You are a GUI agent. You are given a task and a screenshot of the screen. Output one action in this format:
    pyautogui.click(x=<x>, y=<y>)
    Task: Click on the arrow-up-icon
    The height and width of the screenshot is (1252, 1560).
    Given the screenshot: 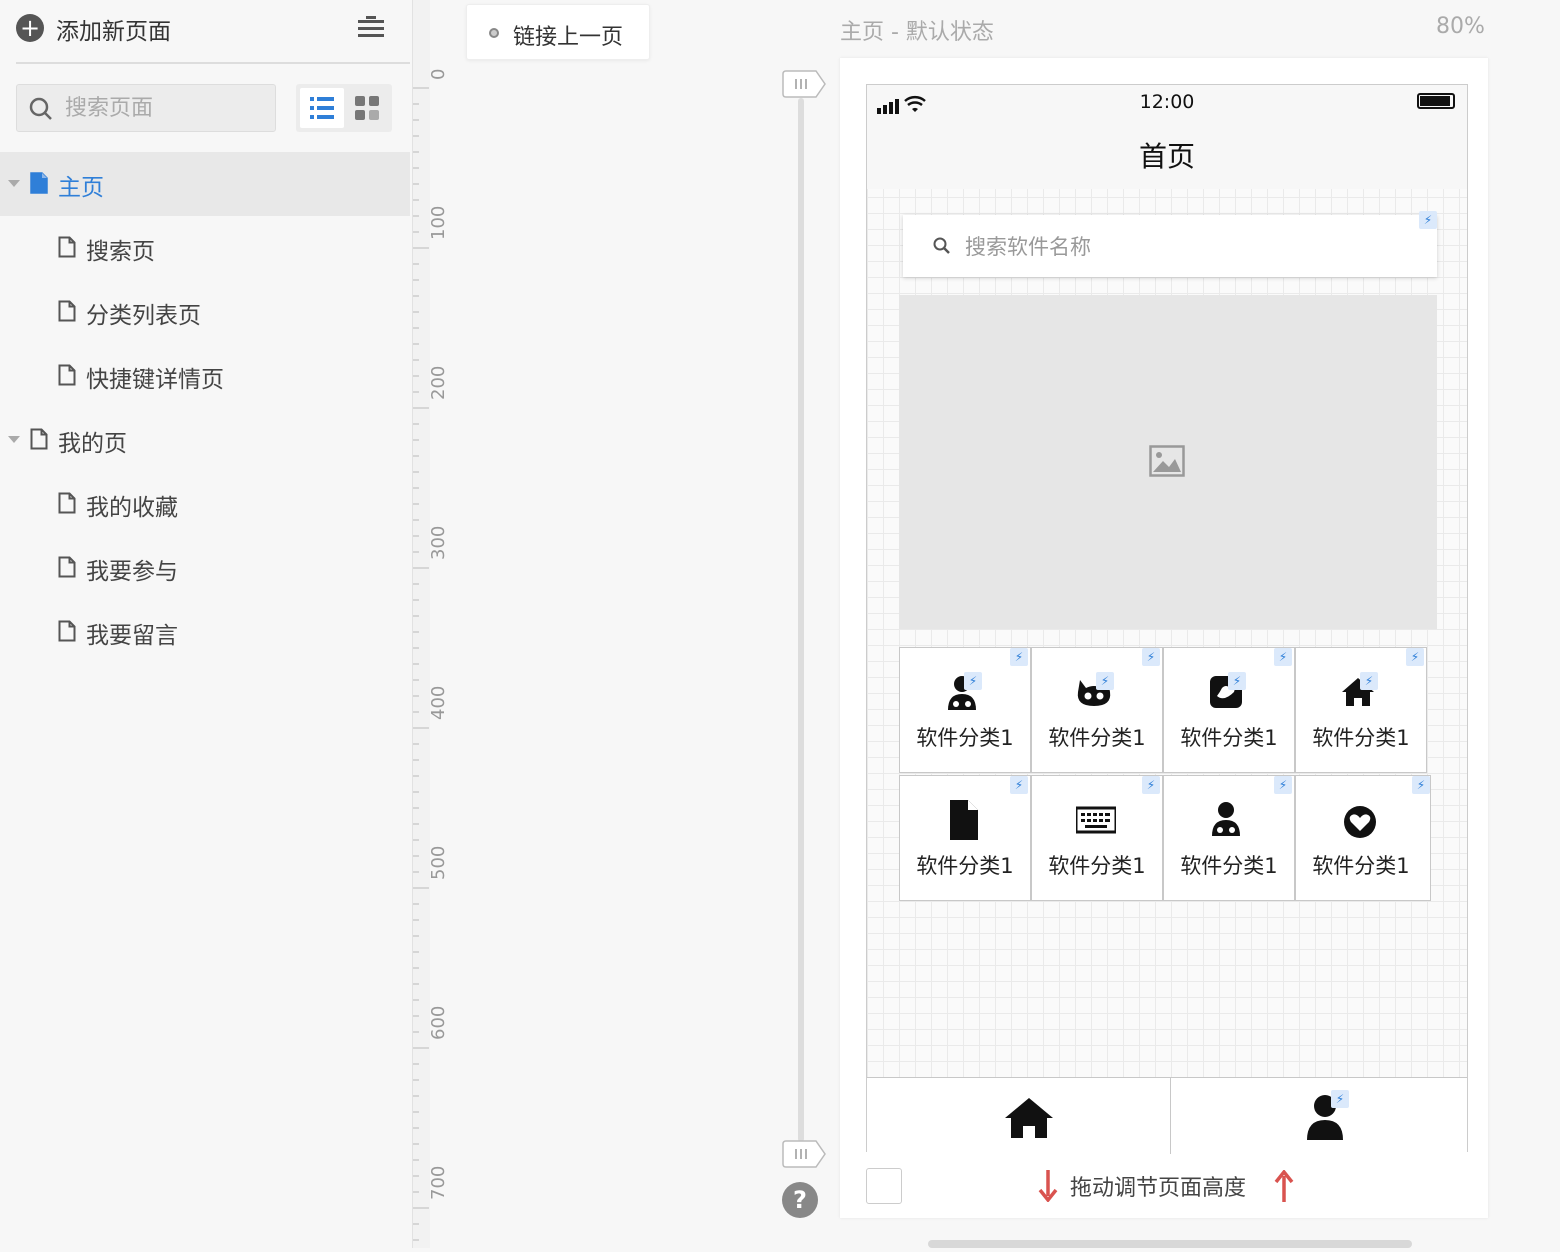 What is the action you would take?
    pyautogui.click(x=1284, y=1186)
    